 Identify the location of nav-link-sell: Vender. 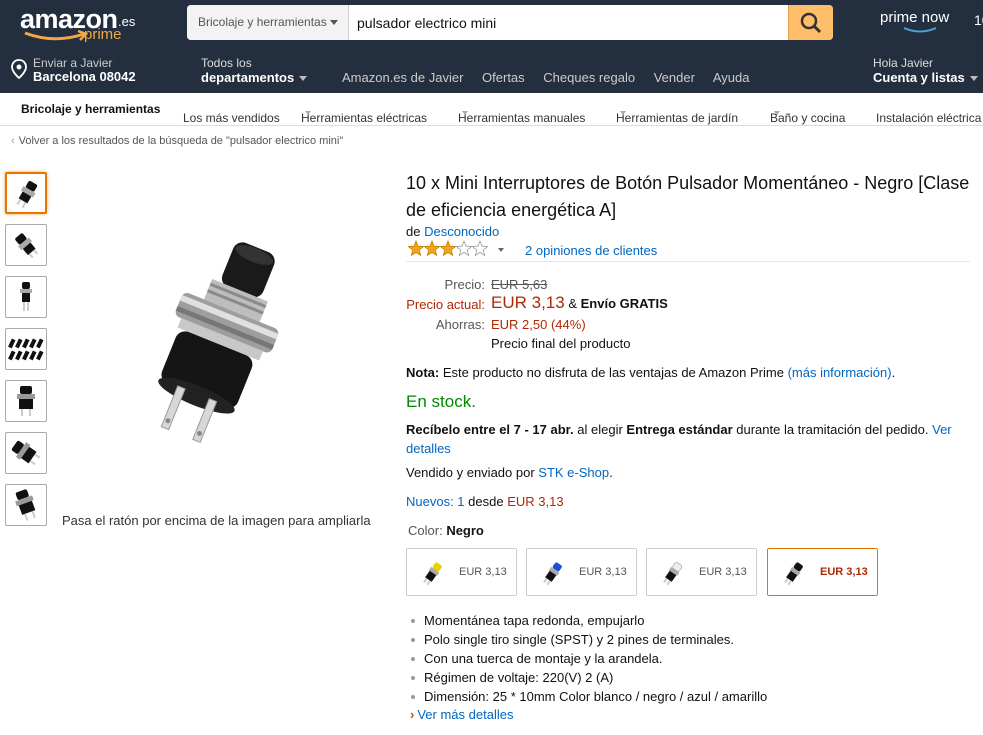
(674, 77).